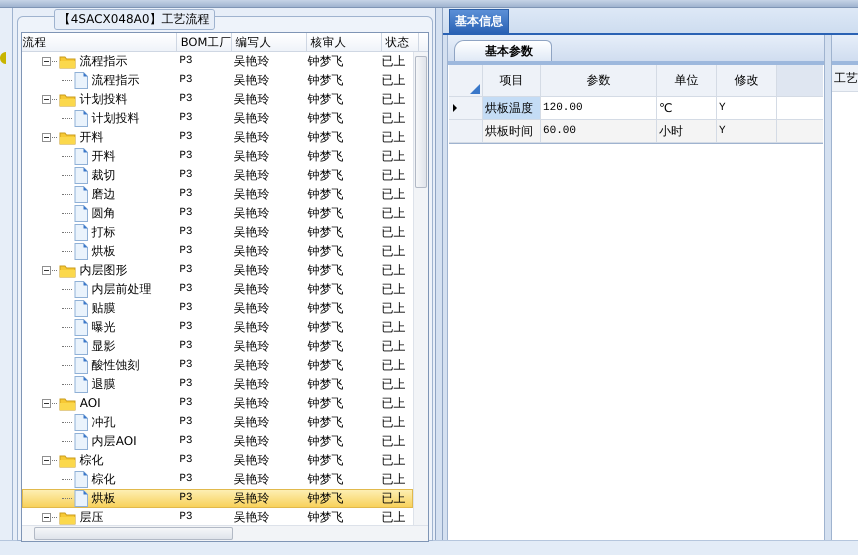  I want to click on step-name: 贴膜, so click(104, 308).